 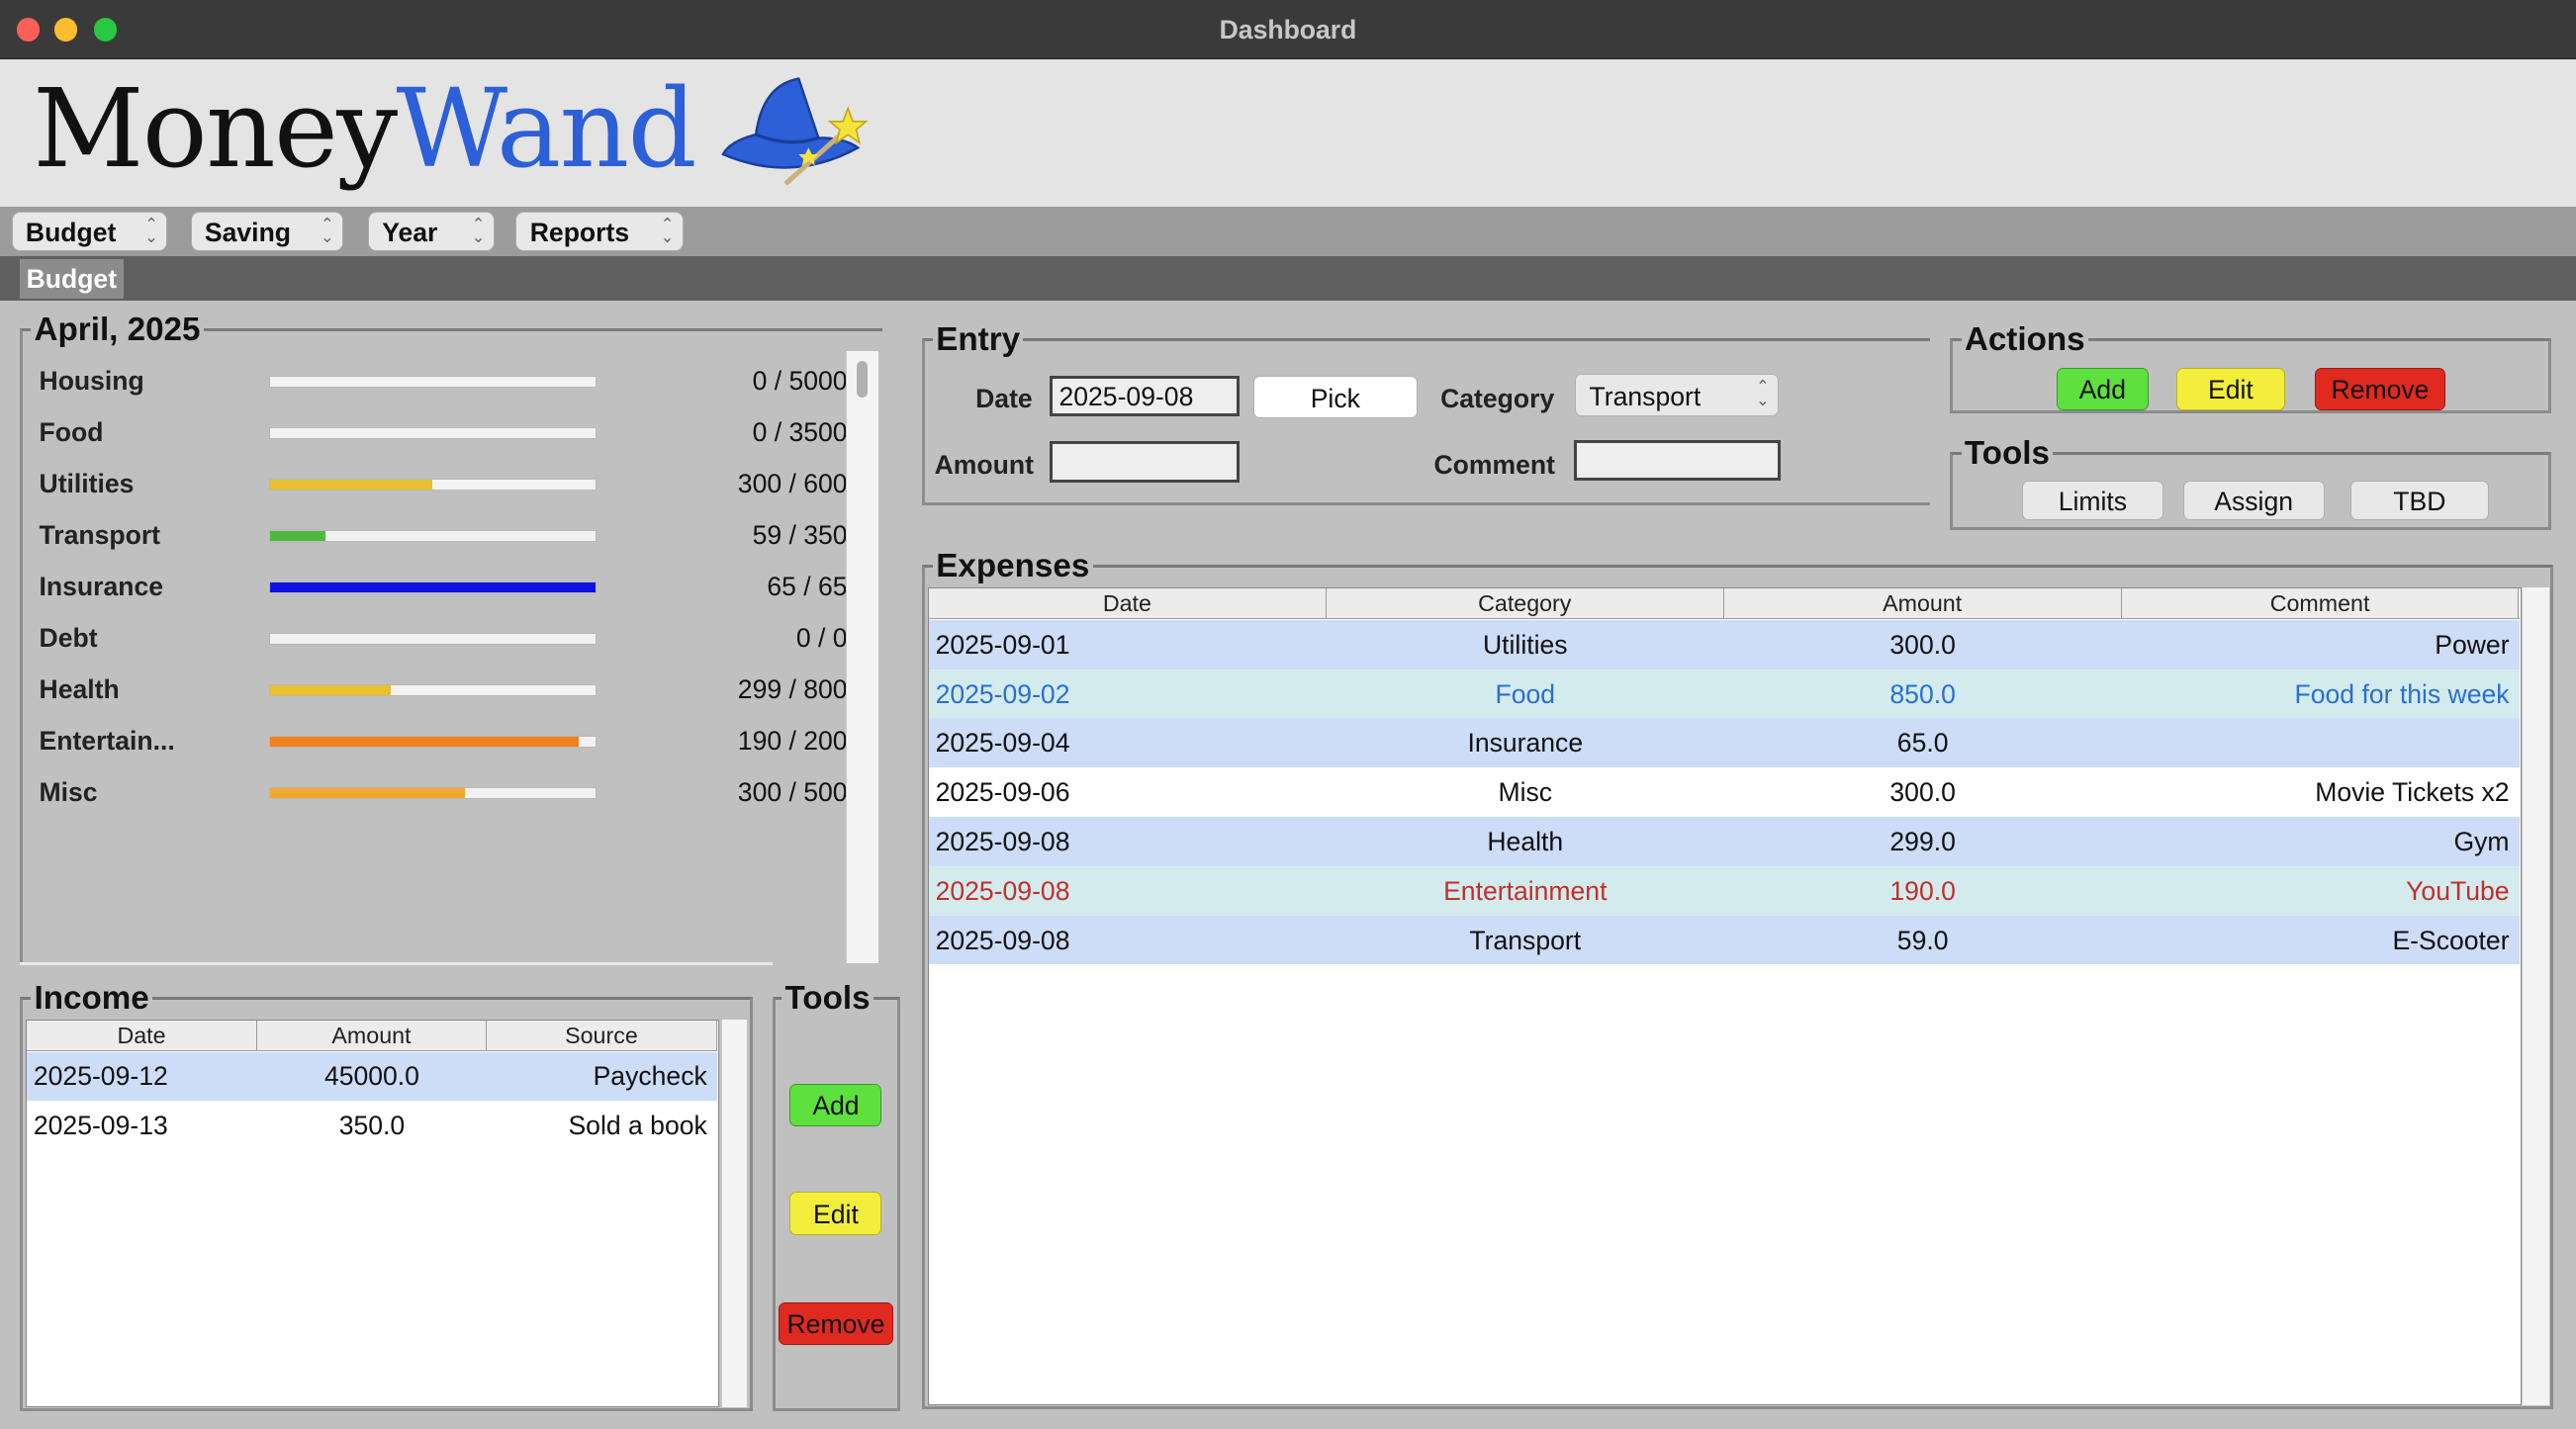 What do you see at coordinates (1525, 604) in the screenshot?
I see `expenses-header-category: Category` at bounding box center [1525, 604].